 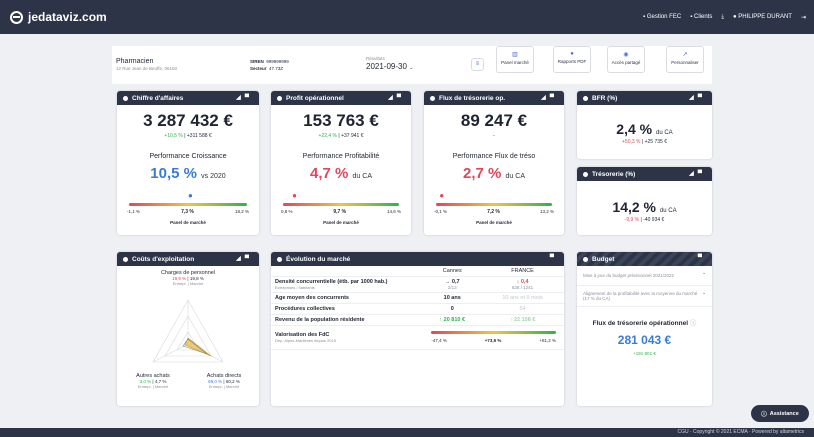 I want to click on po-delta-abs: +37 941 €, so click(x=352, y=136).